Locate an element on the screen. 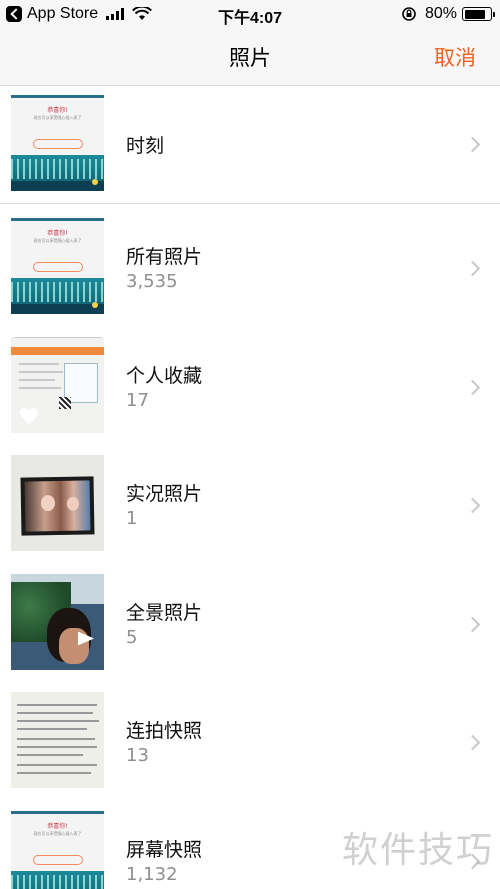  battery-percent: 80% is located at coordinates (440, 13).